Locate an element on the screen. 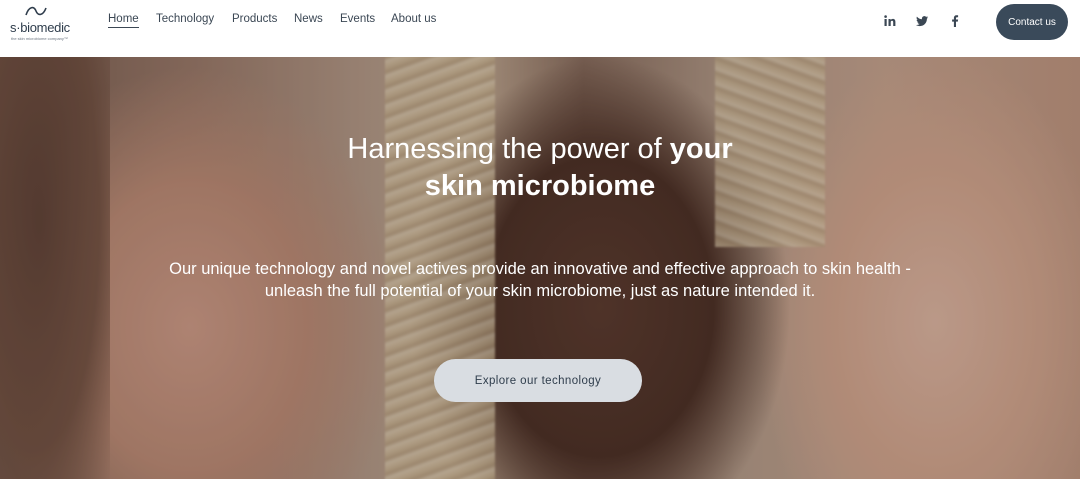 The height and width of the screenshot is (479, 1080). nav-about-us: About us is located at coordinates (413, 19).